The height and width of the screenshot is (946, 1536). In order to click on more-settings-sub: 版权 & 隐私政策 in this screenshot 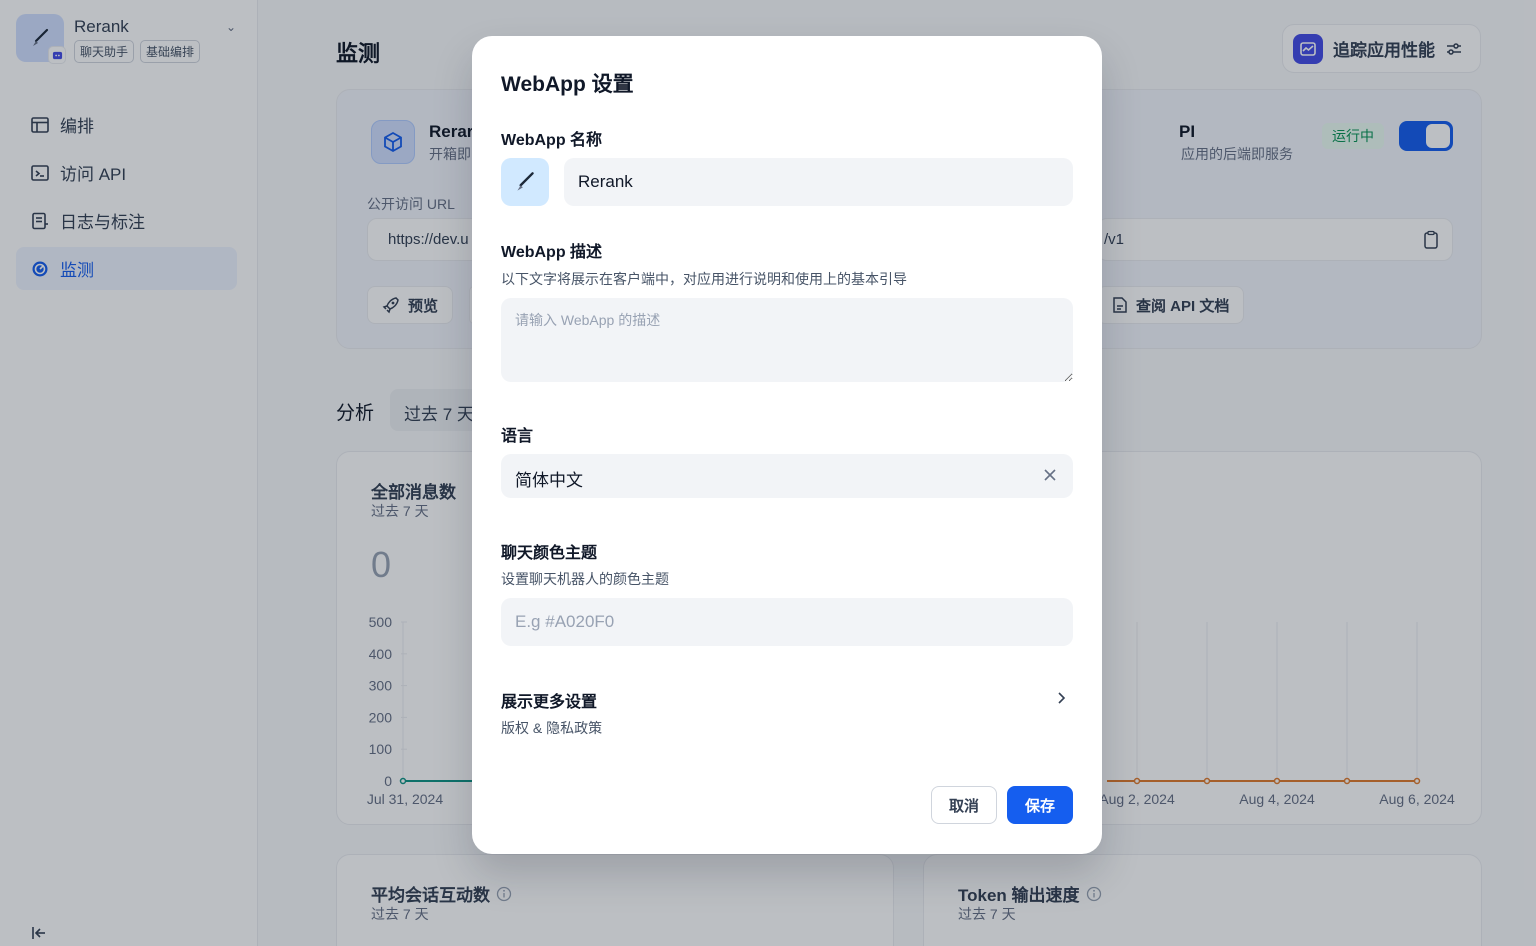, I will do `click(552, 728)`.